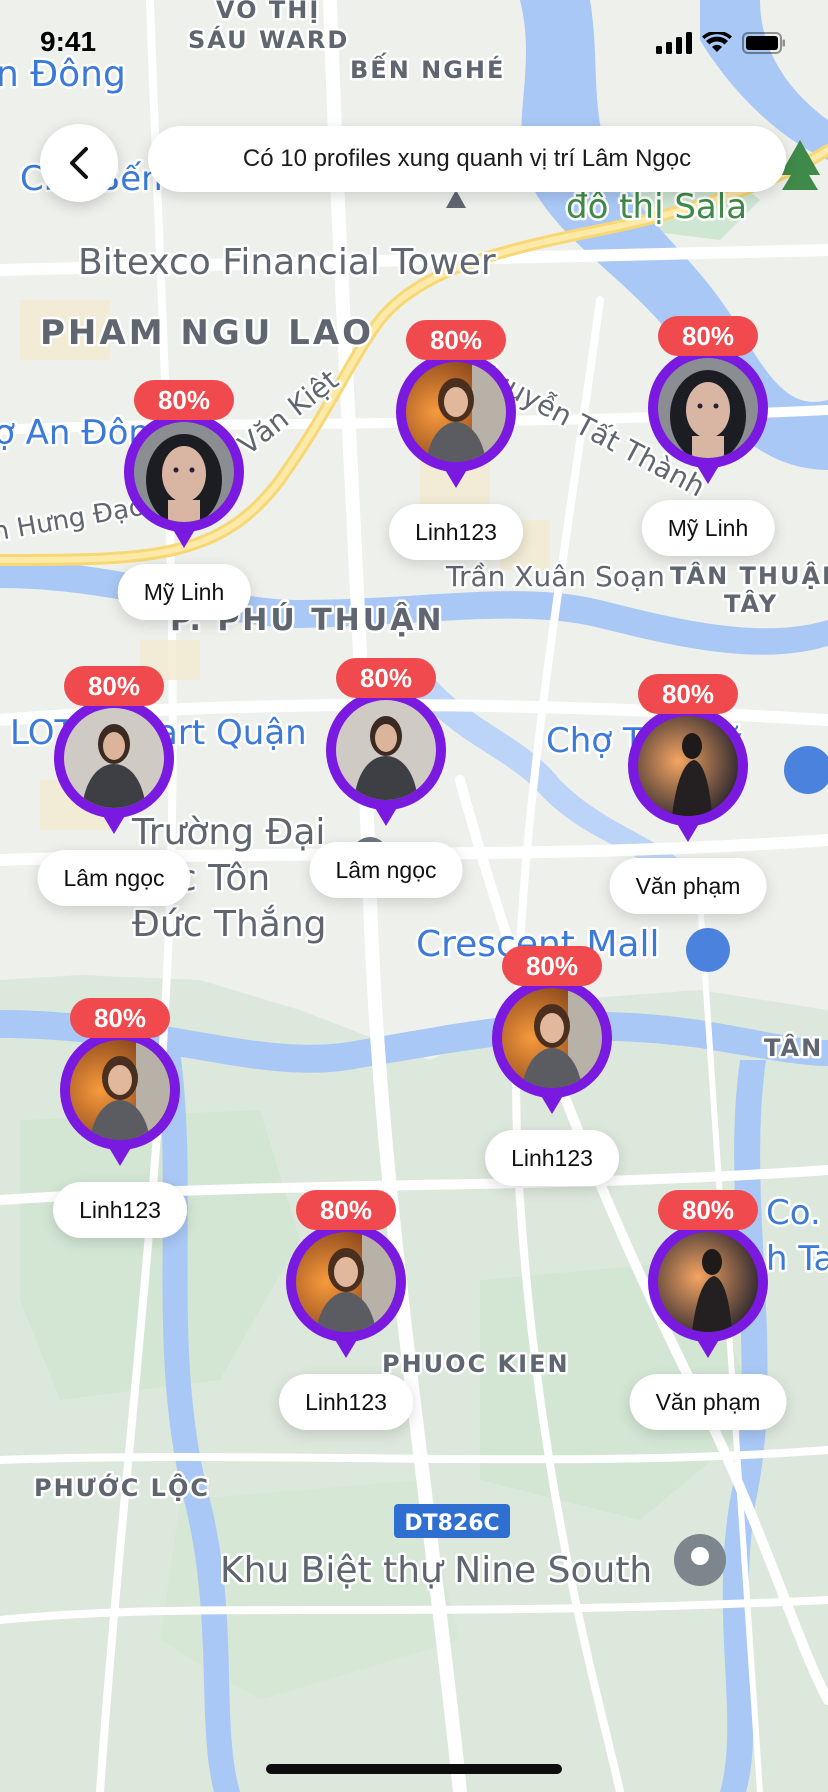 The width and height of the screenshot is (828, 1792). I want to click on route-shield-label: DT826C, so click(451, 1523).